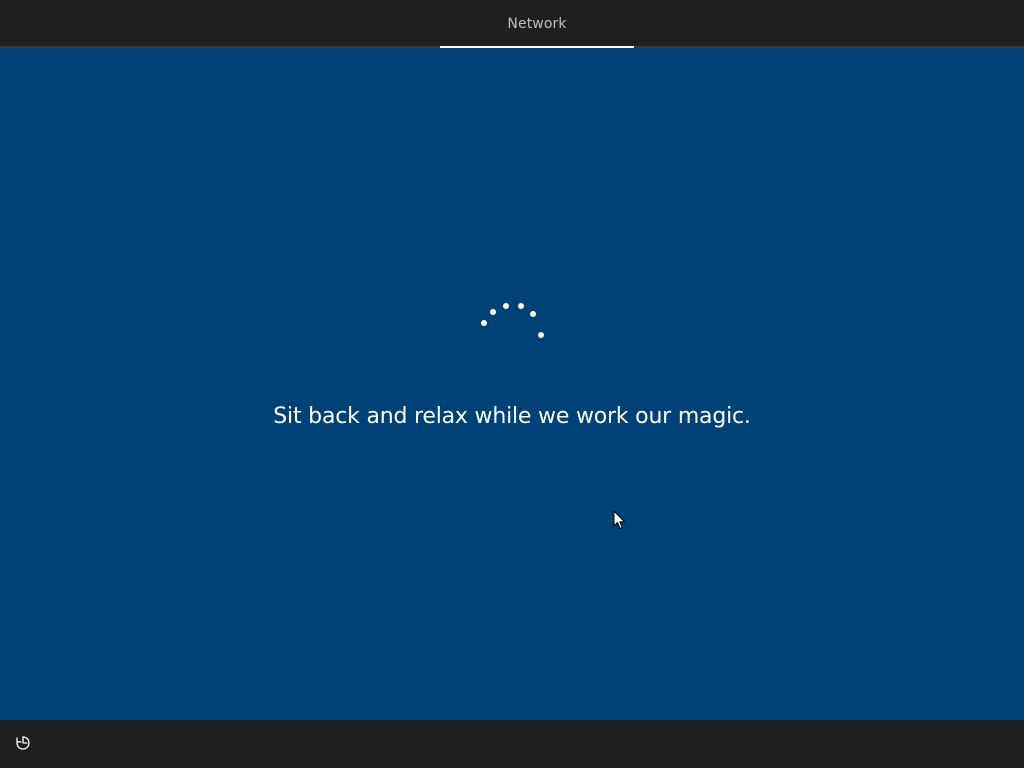  What do you see at coordinates (512, 319) in the screenshot?
I see `loading-spinner` at bounding box center [512, 319].